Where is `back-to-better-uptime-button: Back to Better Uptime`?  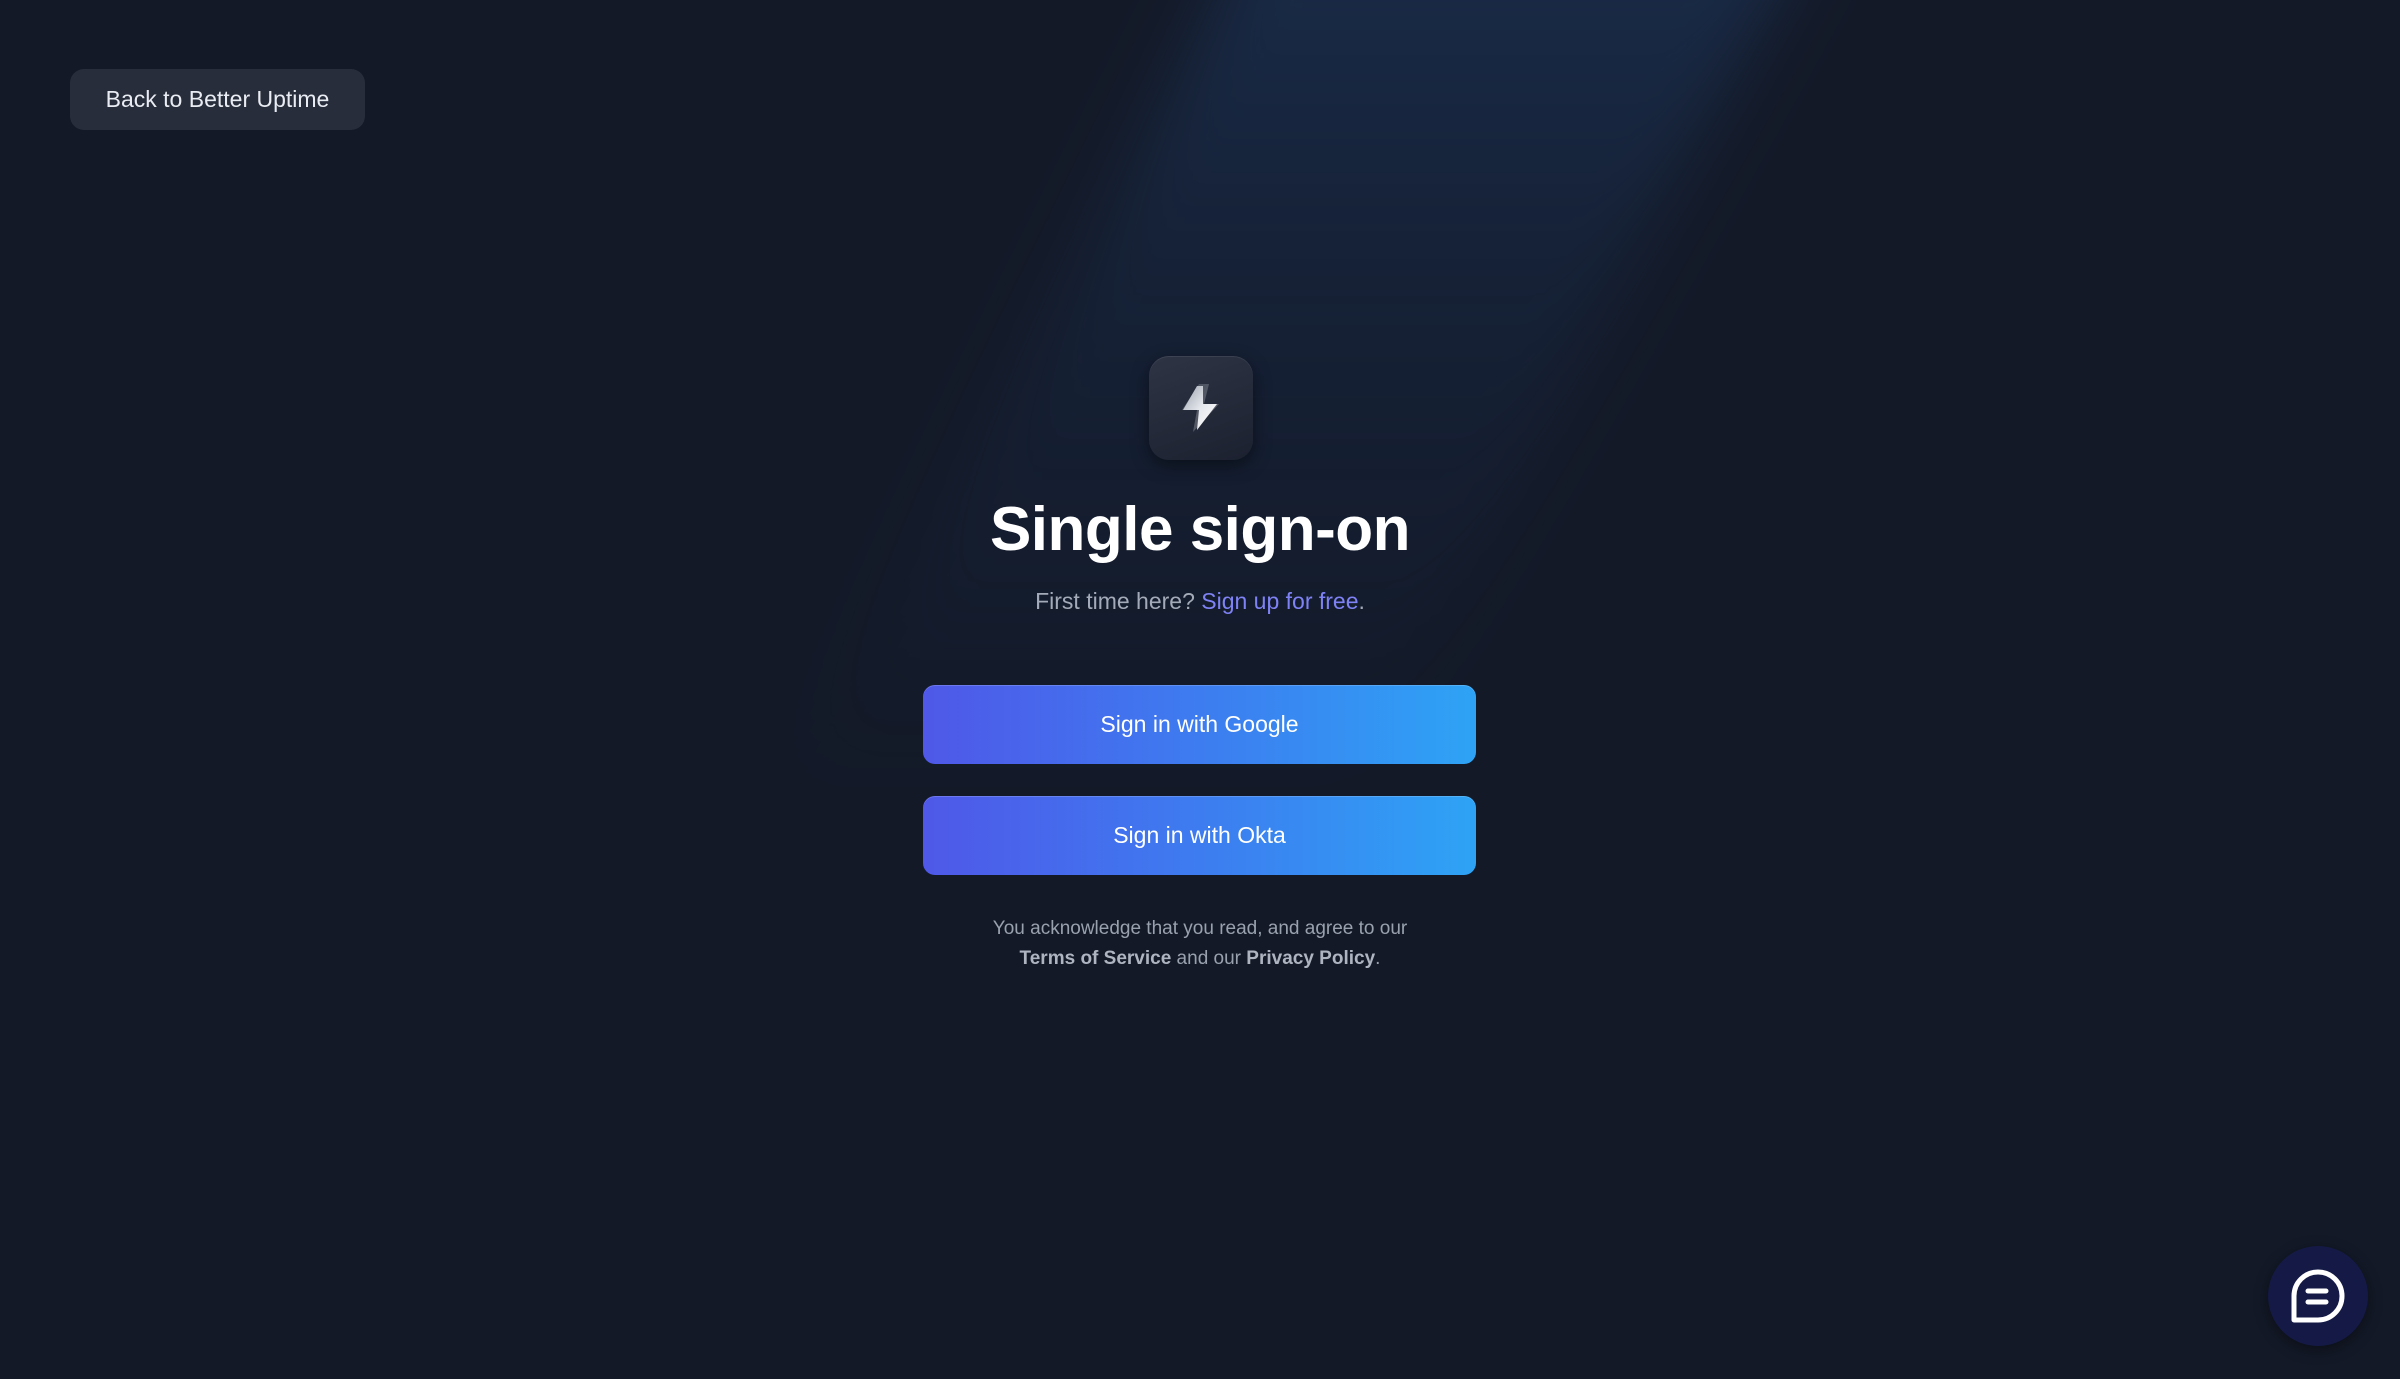 back-to-better-uptime-button: Back to Better Uptime is located at coordinates (217, 99).